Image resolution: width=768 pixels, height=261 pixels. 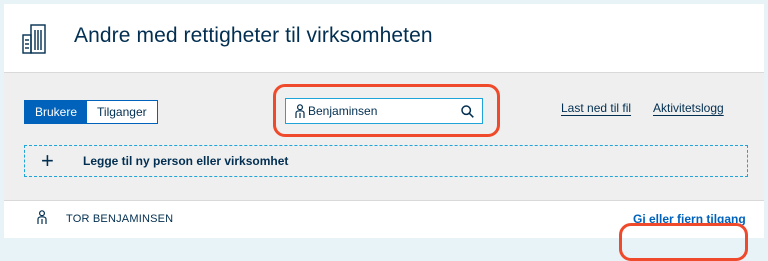 What do you see at coordinates (688, 108) in the screenshot?
I see `activity-log-link: Aktivitetslogg` at bounding box center [688, 108].